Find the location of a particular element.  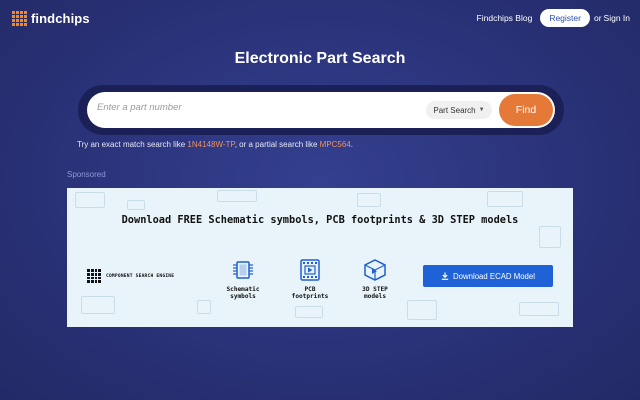

top-nav: Findchips Blog Register or Sign In is located at coordinates (553, 18).